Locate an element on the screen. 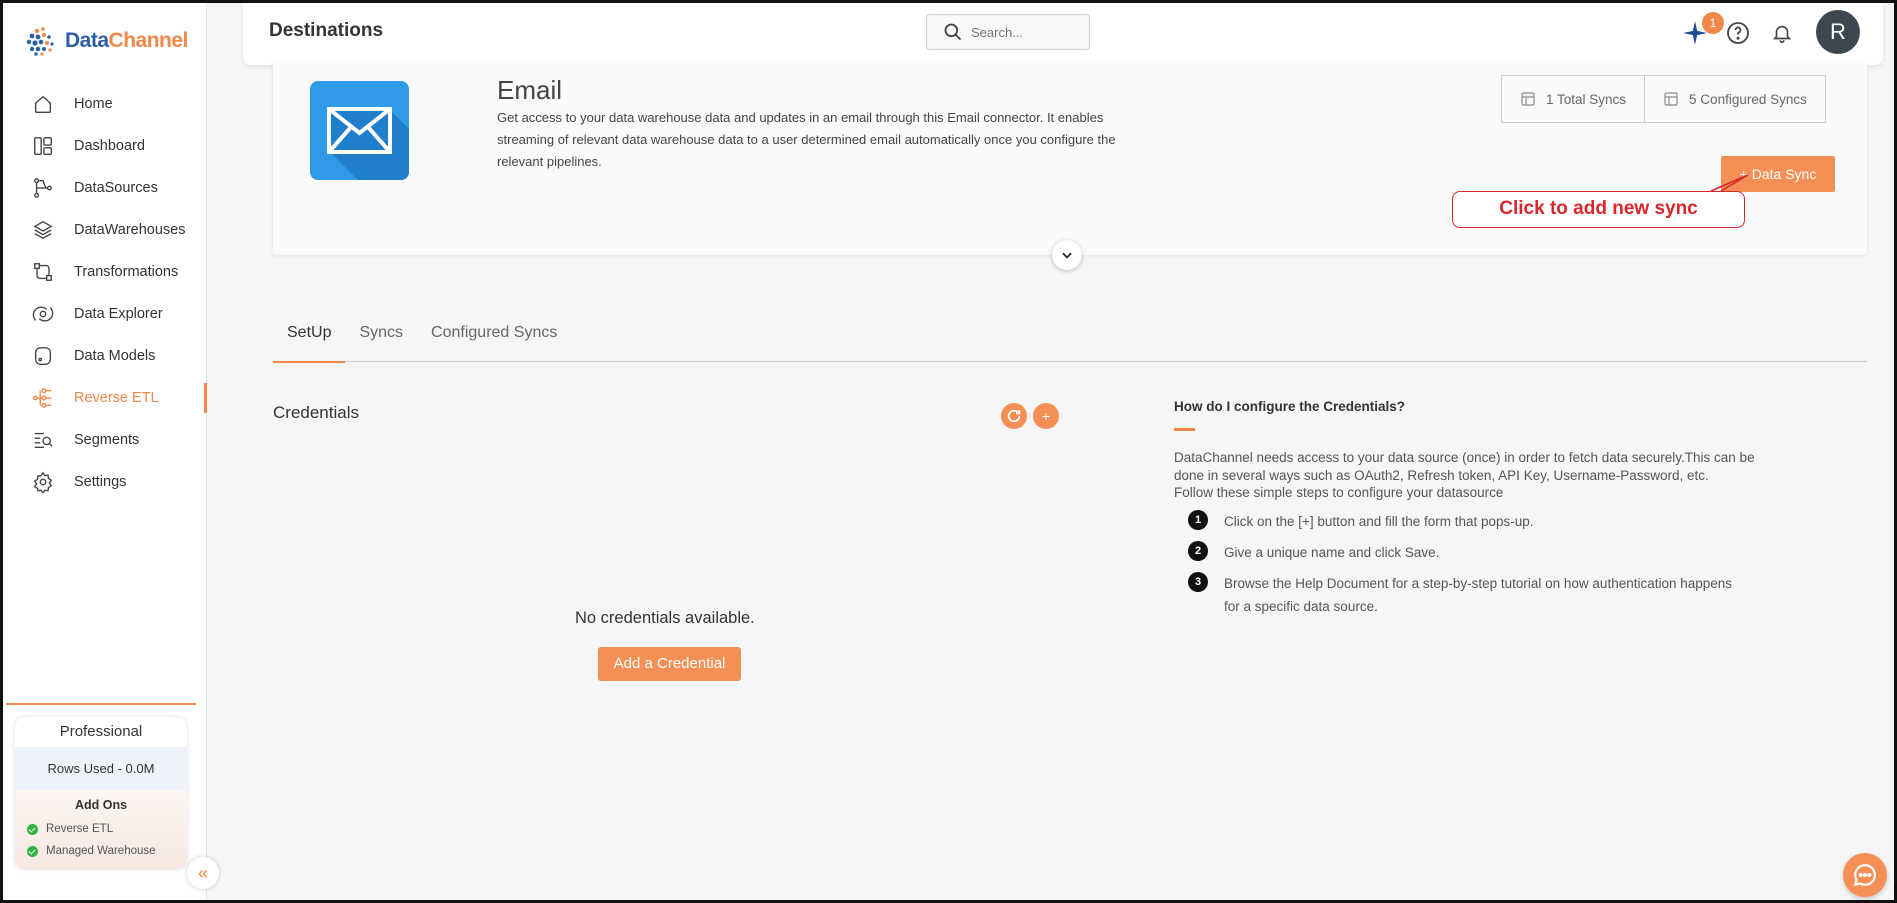  sidebar-item-label: Segments is located at coordinates (107, 440).